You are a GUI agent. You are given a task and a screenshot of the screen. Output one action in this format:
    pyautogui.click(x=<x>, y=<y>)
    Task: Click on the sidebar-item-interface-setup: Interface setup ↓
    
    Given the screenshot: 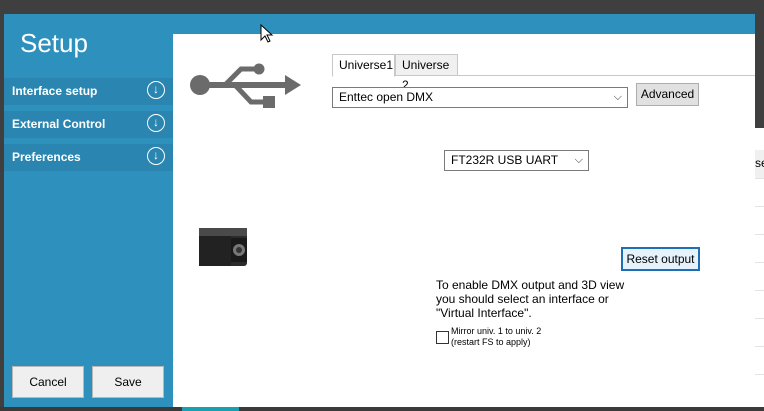 What is the action you would take?
    pyautogui.click(x=88, y=91)
    